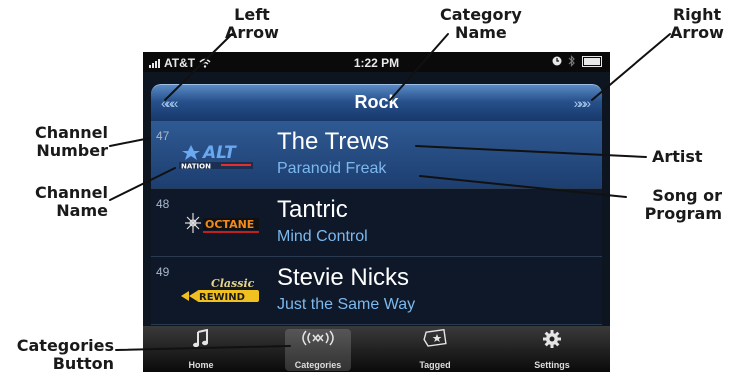  I want to click on leader-song, so click(523, 186).